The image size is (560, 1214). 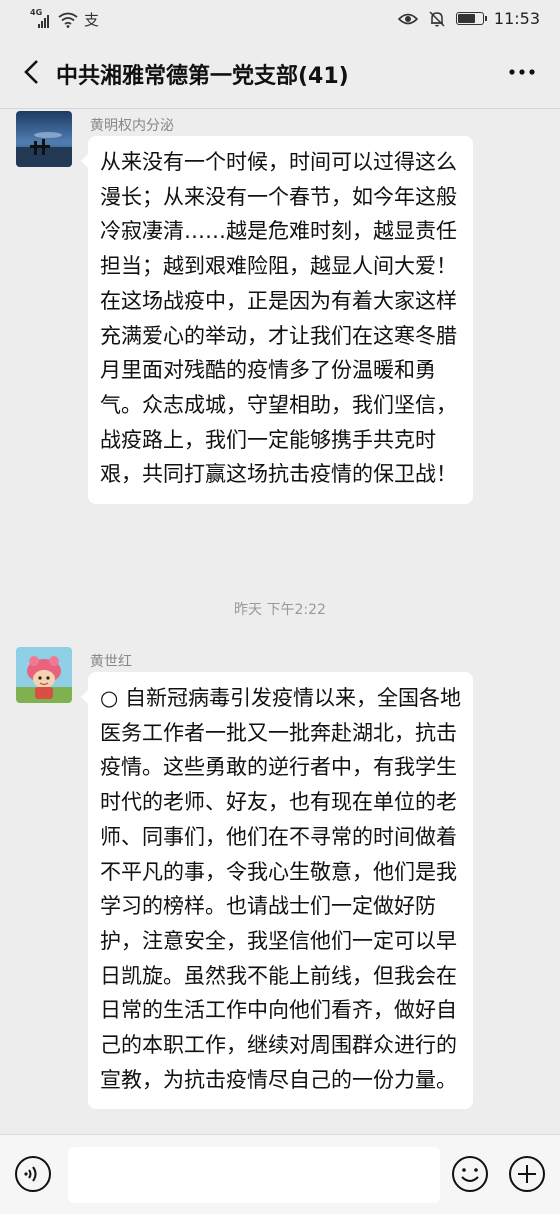 I want to click on more-functions-button, so click(x=527, y=1174).